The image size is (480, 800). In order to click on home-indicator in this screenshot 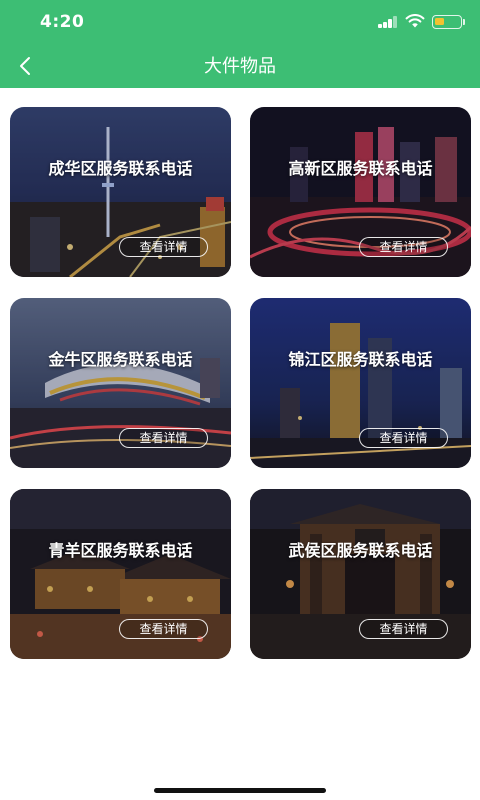, I will do `click(240, 790)`.